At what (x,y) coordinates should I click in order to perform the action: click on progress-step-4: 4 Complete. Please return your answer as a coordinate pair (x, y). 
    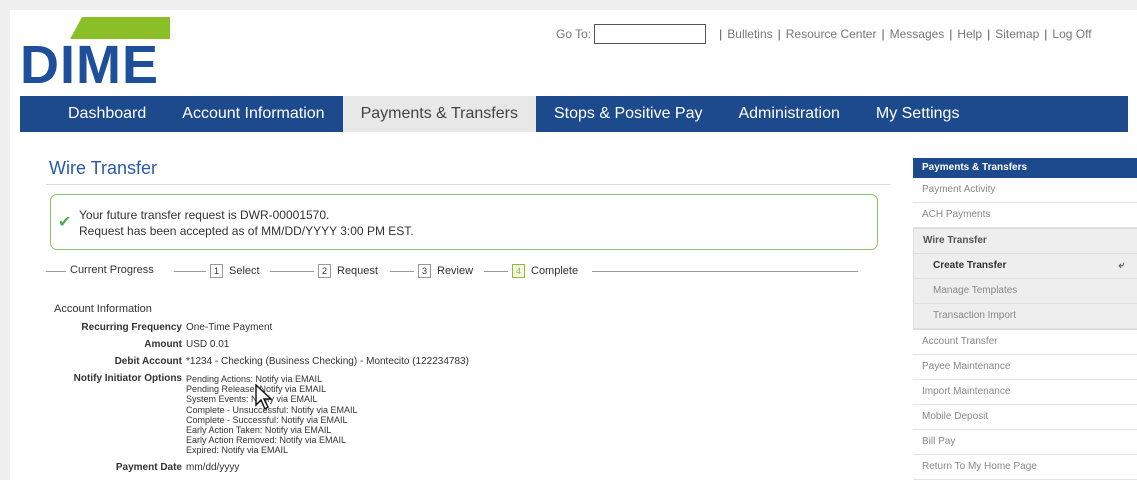
    Looking at the image, I should click on (545, 271).